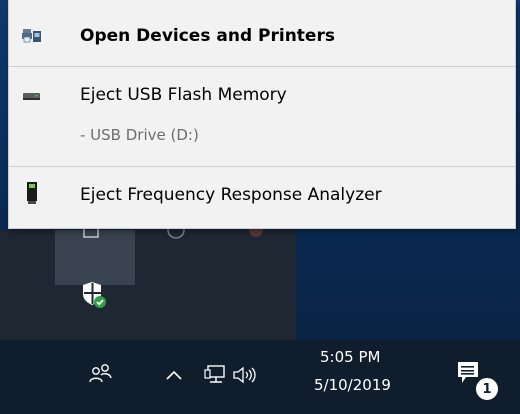 The height and width of the screenshot is (414, 520). Describe the element at coordinates (31, 36) in the screenshot. I see `devices-printers-icon` at that location.